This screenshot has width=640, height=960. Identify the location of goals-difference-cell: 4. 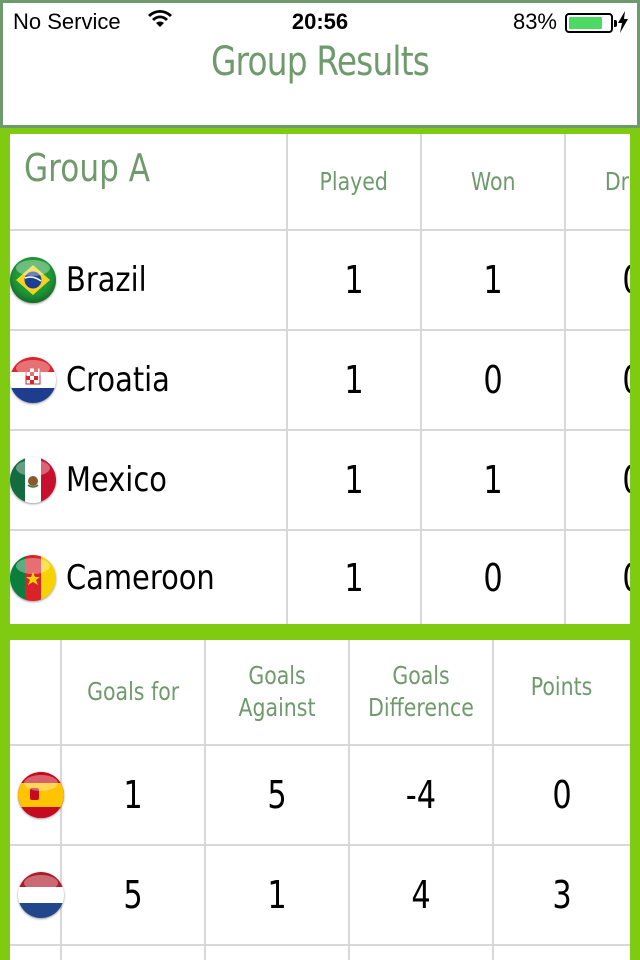
(422, 896).